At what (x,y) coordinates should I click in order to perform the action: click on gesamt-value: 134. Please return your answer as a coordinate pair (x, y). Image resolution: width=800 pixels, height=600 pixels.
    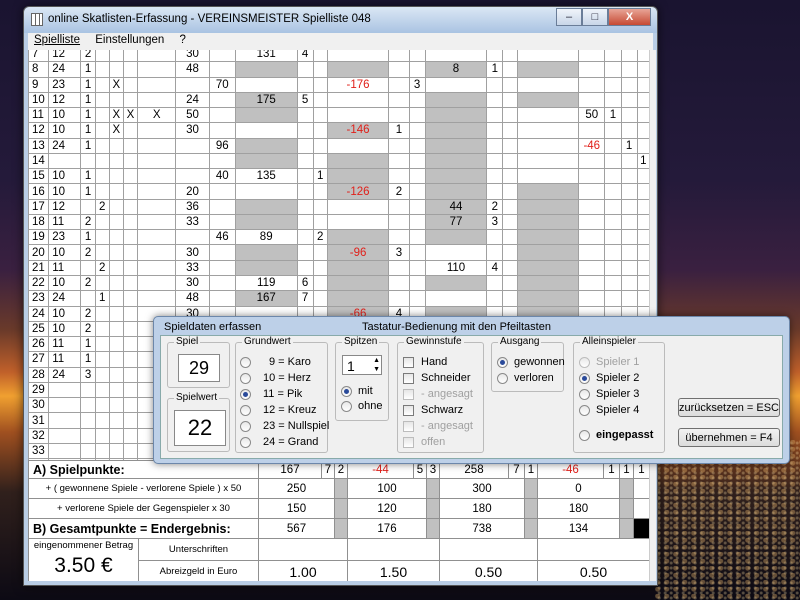
    Looking at the image, I should click on (578, 528).